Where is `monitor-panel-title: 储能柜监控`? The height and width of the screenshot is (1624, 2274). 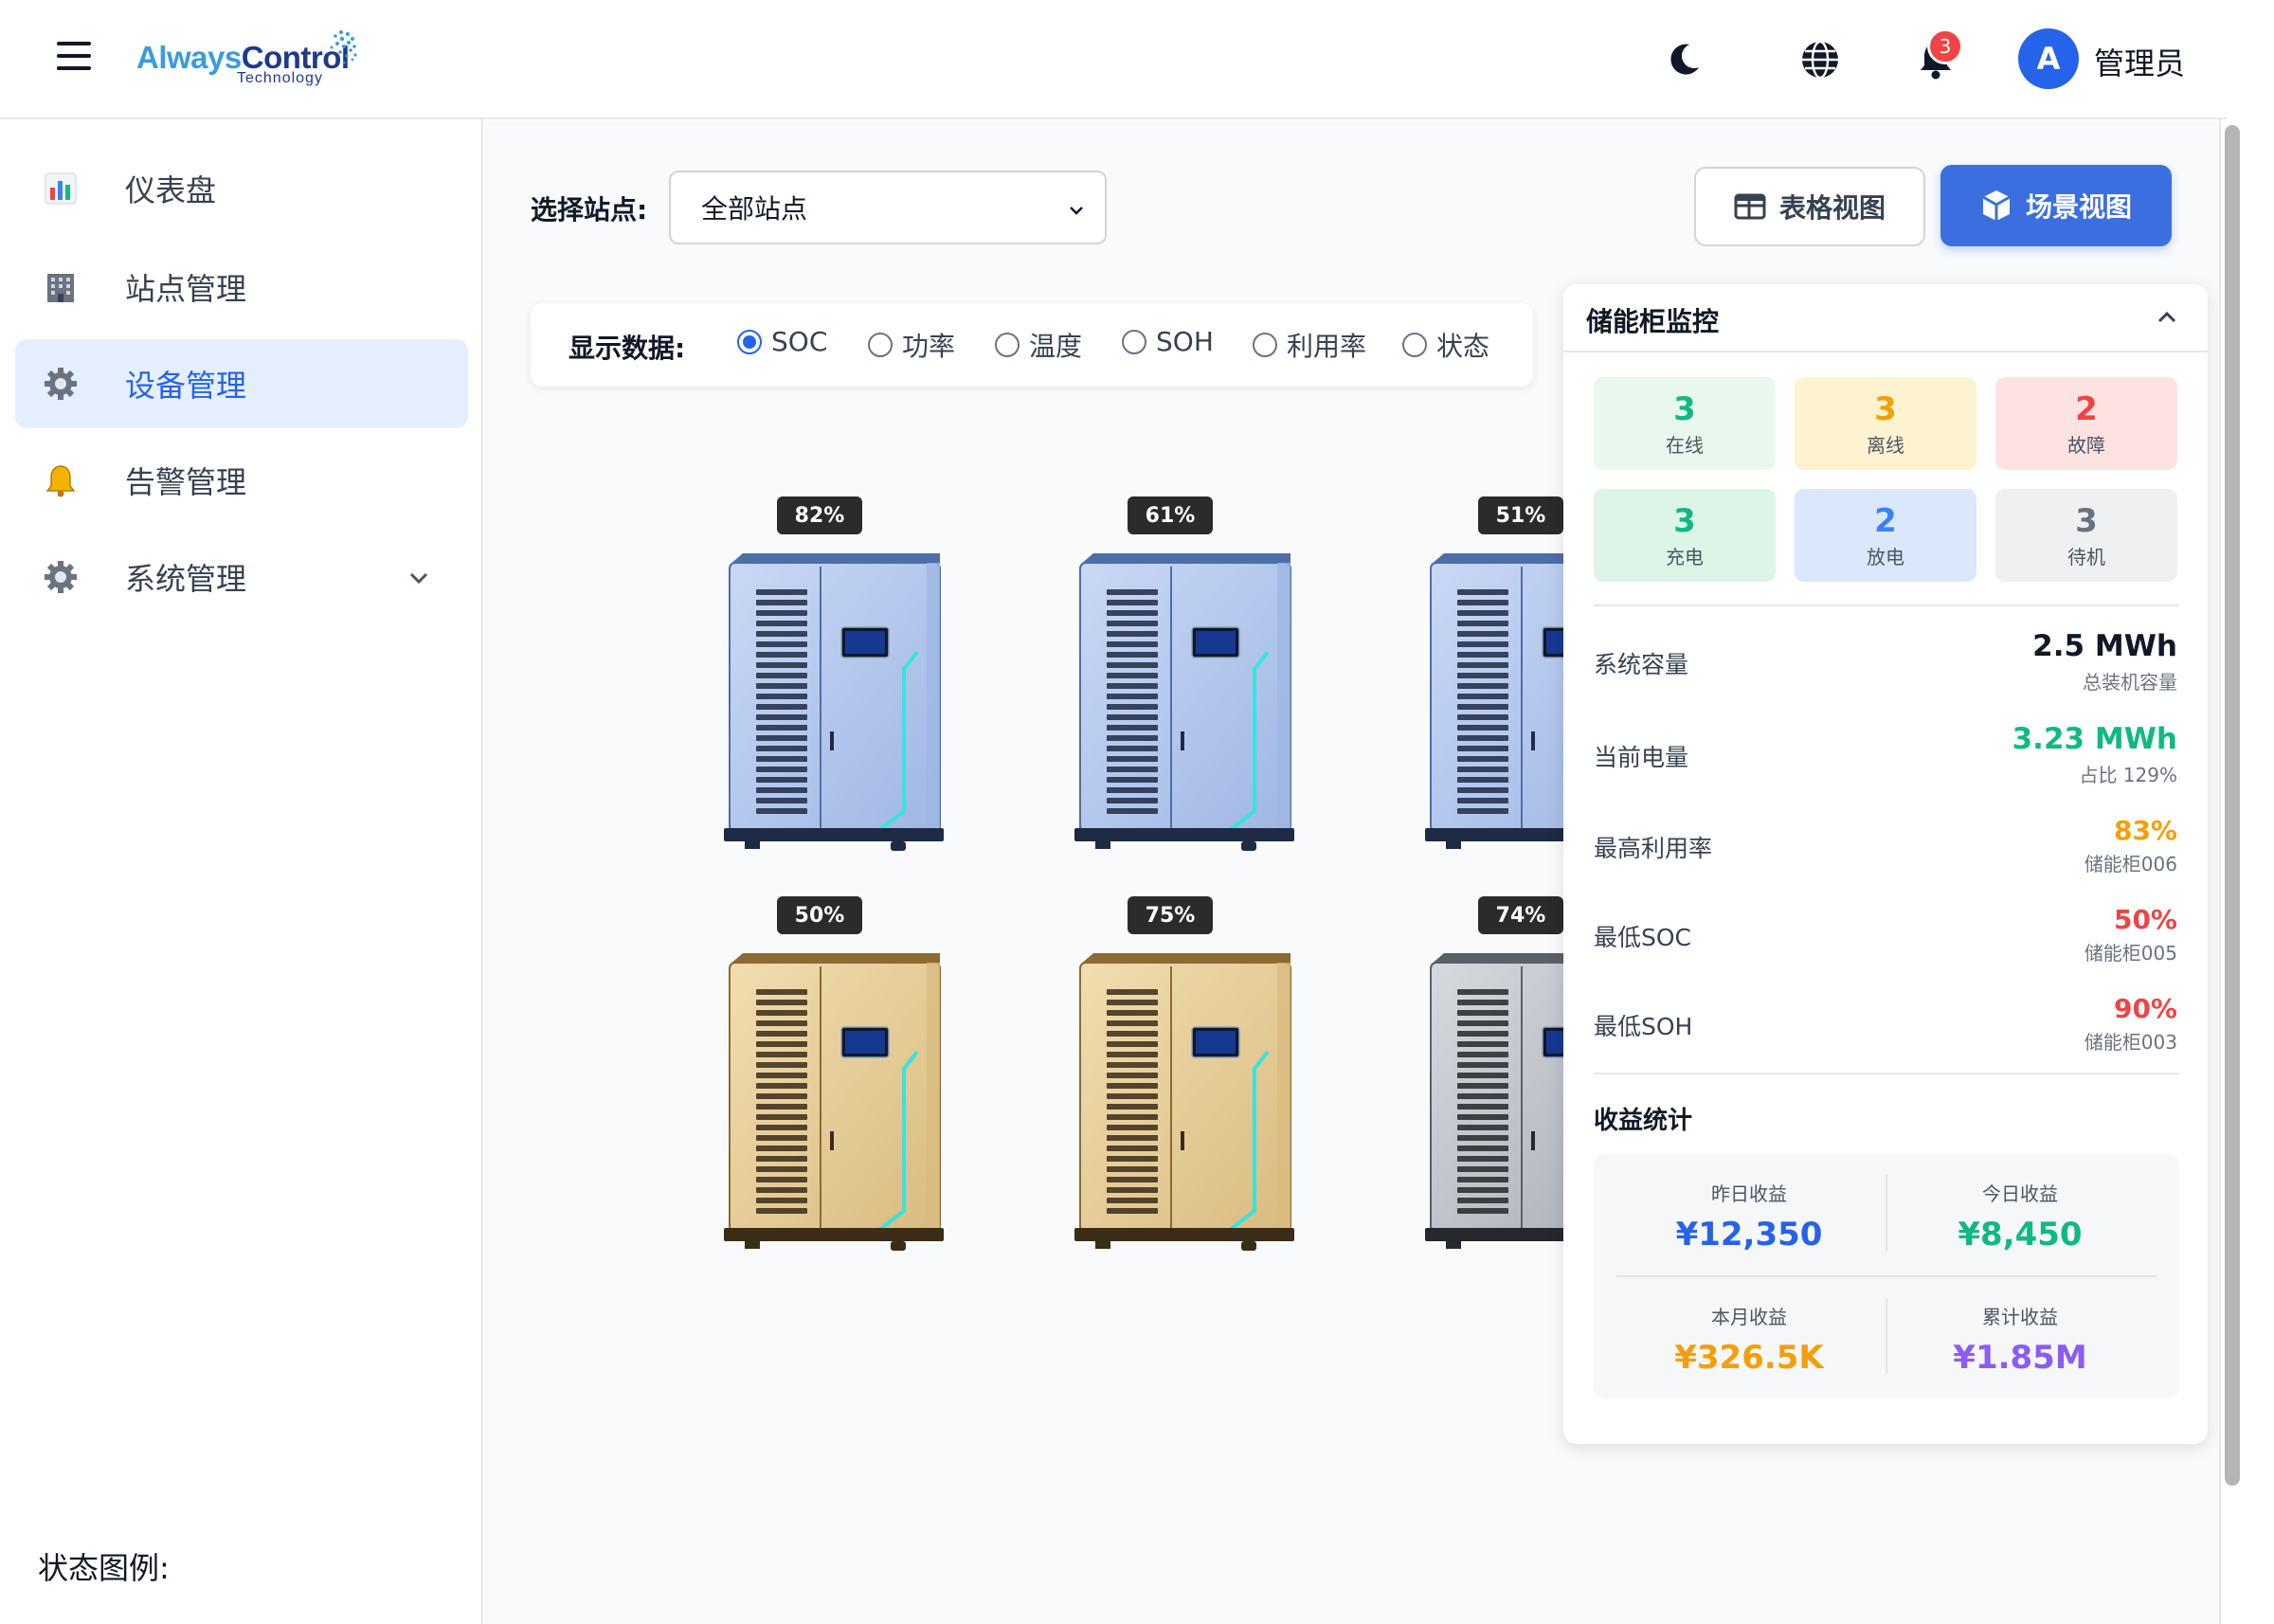
monitor-panel-title: 储能柜监控 is located at coordinates (1653, 321).